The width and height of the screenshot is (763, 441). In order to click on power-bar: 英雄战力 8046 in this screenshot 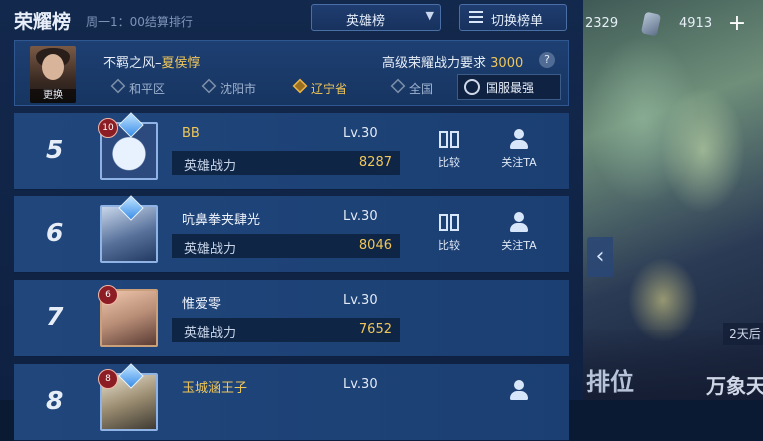, I will do `click(286, 246)`.